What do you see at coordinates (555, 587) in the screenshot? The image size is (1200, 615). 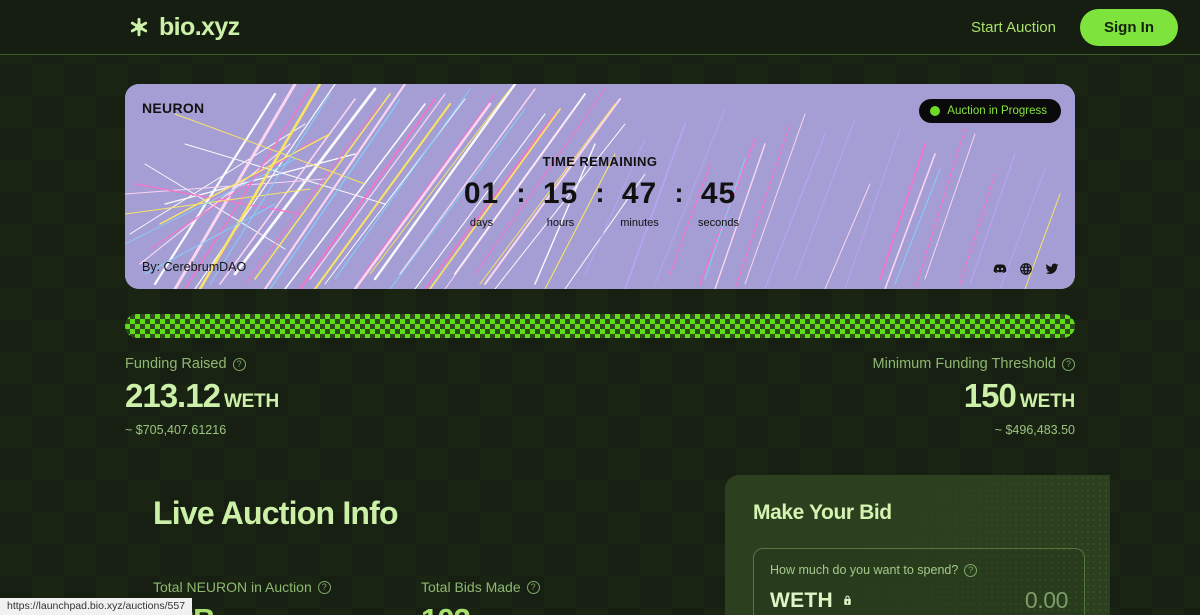 I see `stat-label-row: Total Bids Made ?` at bounding box center [555, 587].